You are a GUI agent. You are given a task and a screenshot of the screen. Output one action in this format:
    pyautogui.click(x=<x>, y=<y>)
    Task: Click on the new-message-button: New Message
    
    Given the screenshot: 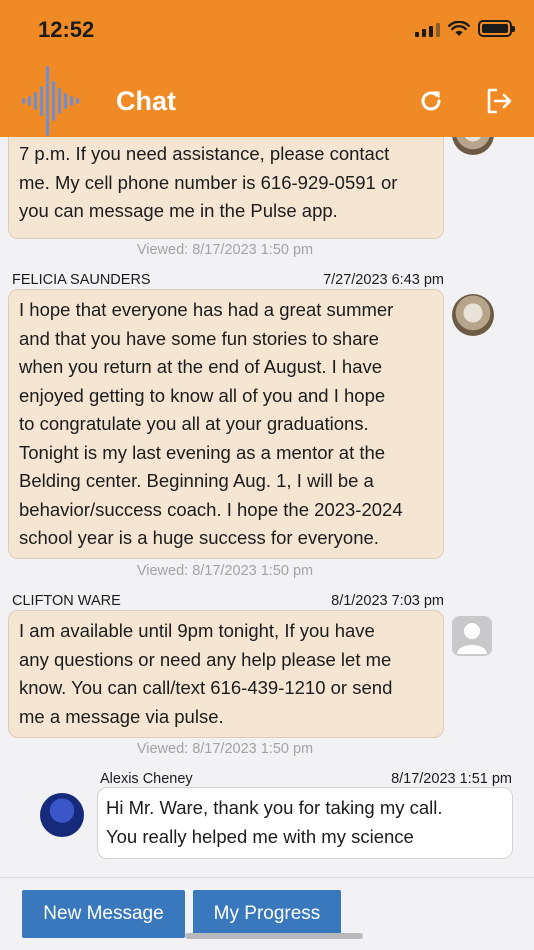 What is the action you would take?
    pyautogui.click(x=103, y=914)
    